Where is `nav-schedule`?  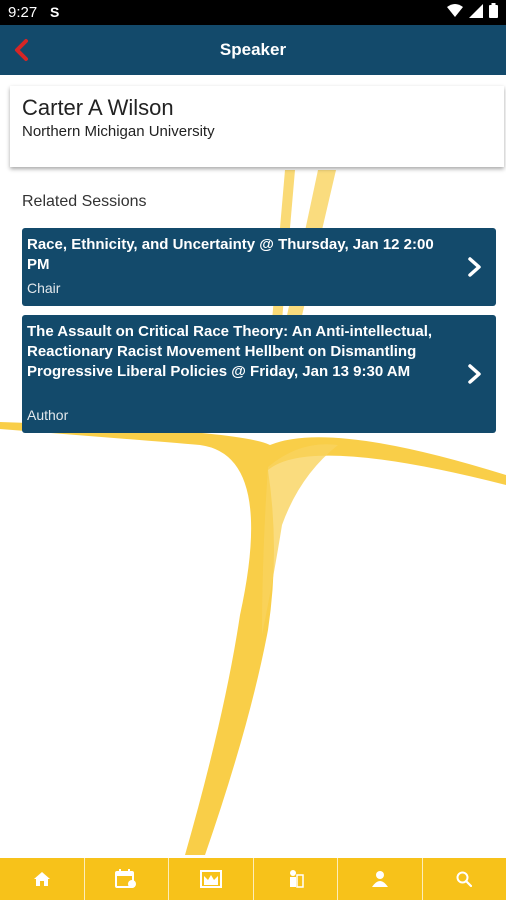
nav-schedule is located at coordinates (127, 879).